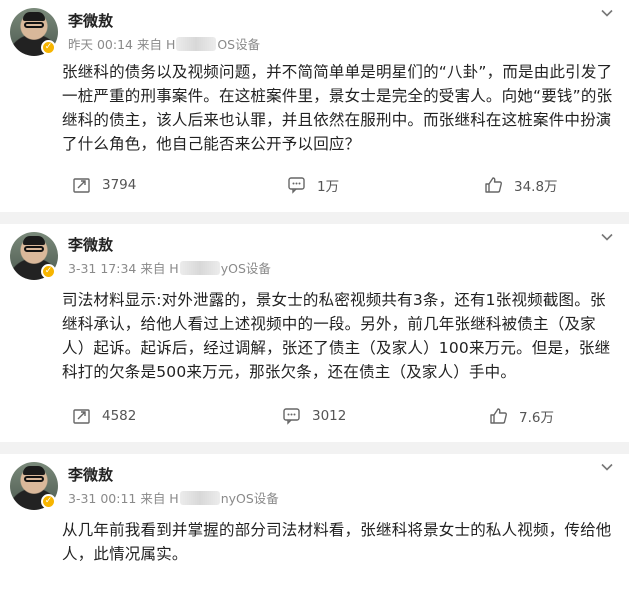 Image resolution: width=629 pixels, height=589 pixels. I want to click on like-count: 34.8万, so click(536, 187).